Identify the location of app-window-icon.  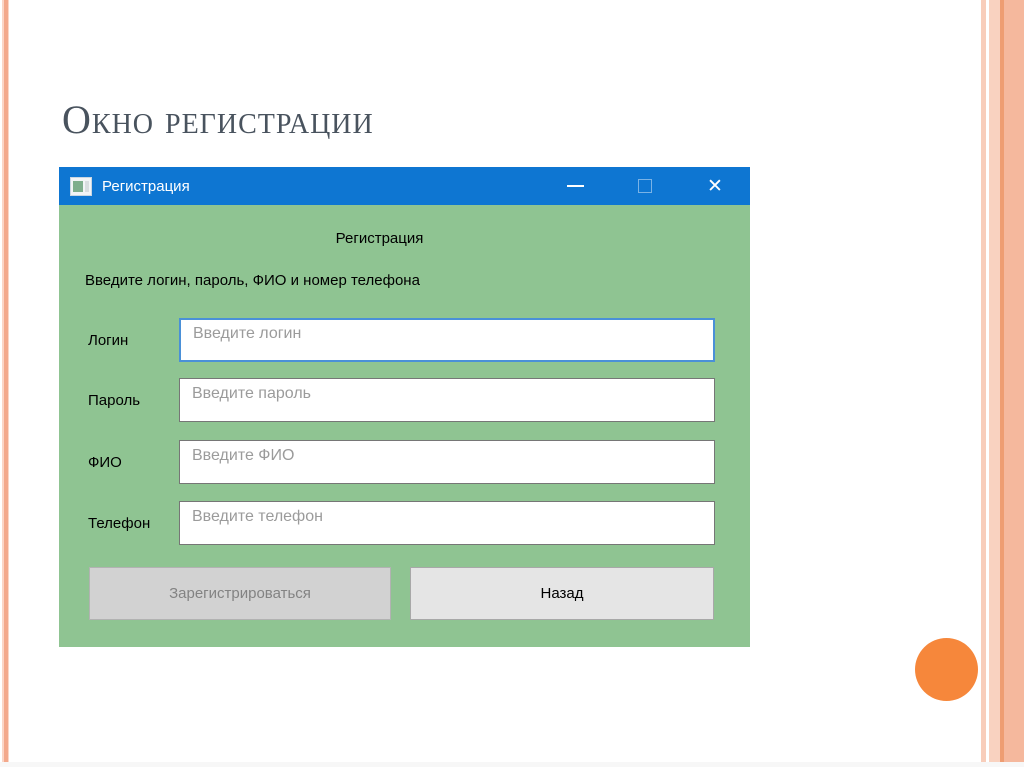
(81, 186).